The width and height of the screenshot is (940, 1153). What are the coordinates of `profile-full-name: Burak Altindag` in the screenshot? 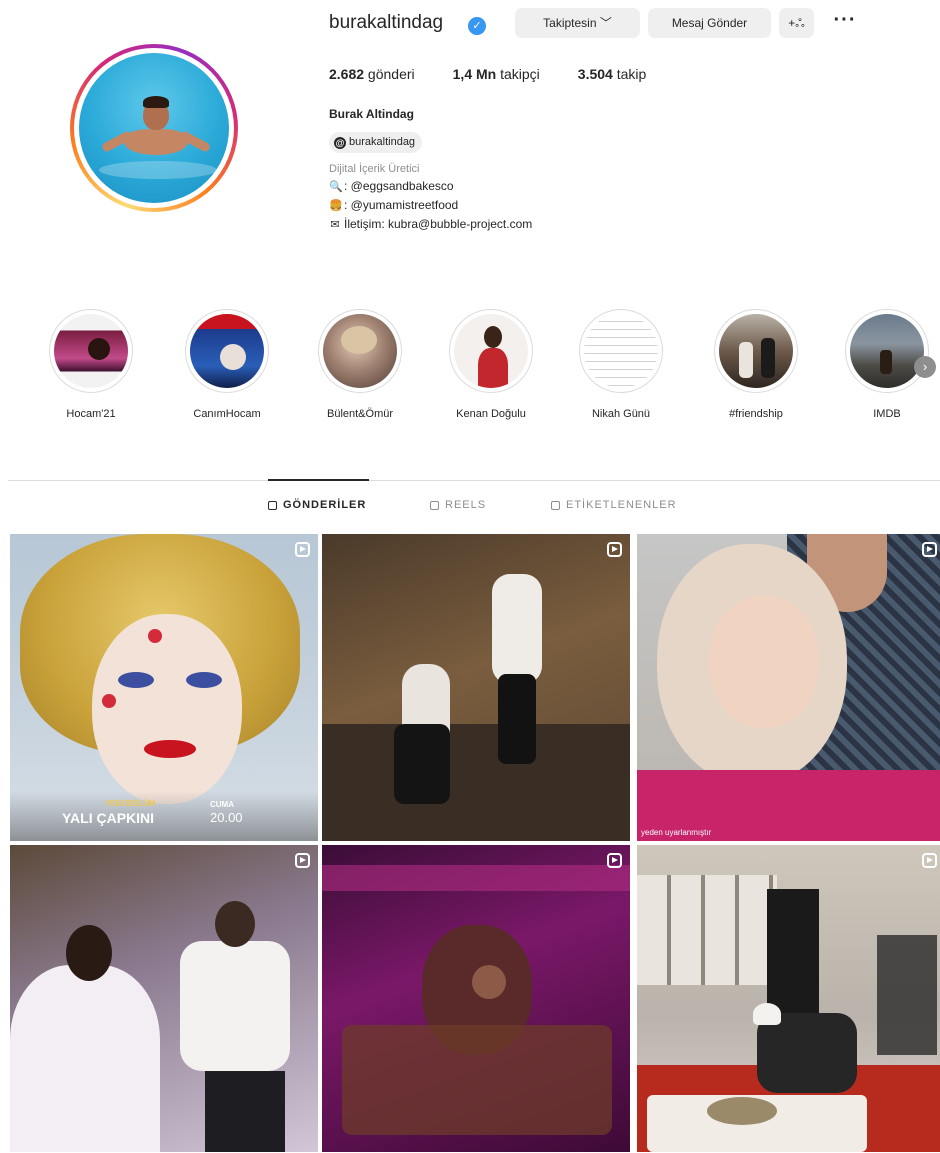 It's located at (371, 114).